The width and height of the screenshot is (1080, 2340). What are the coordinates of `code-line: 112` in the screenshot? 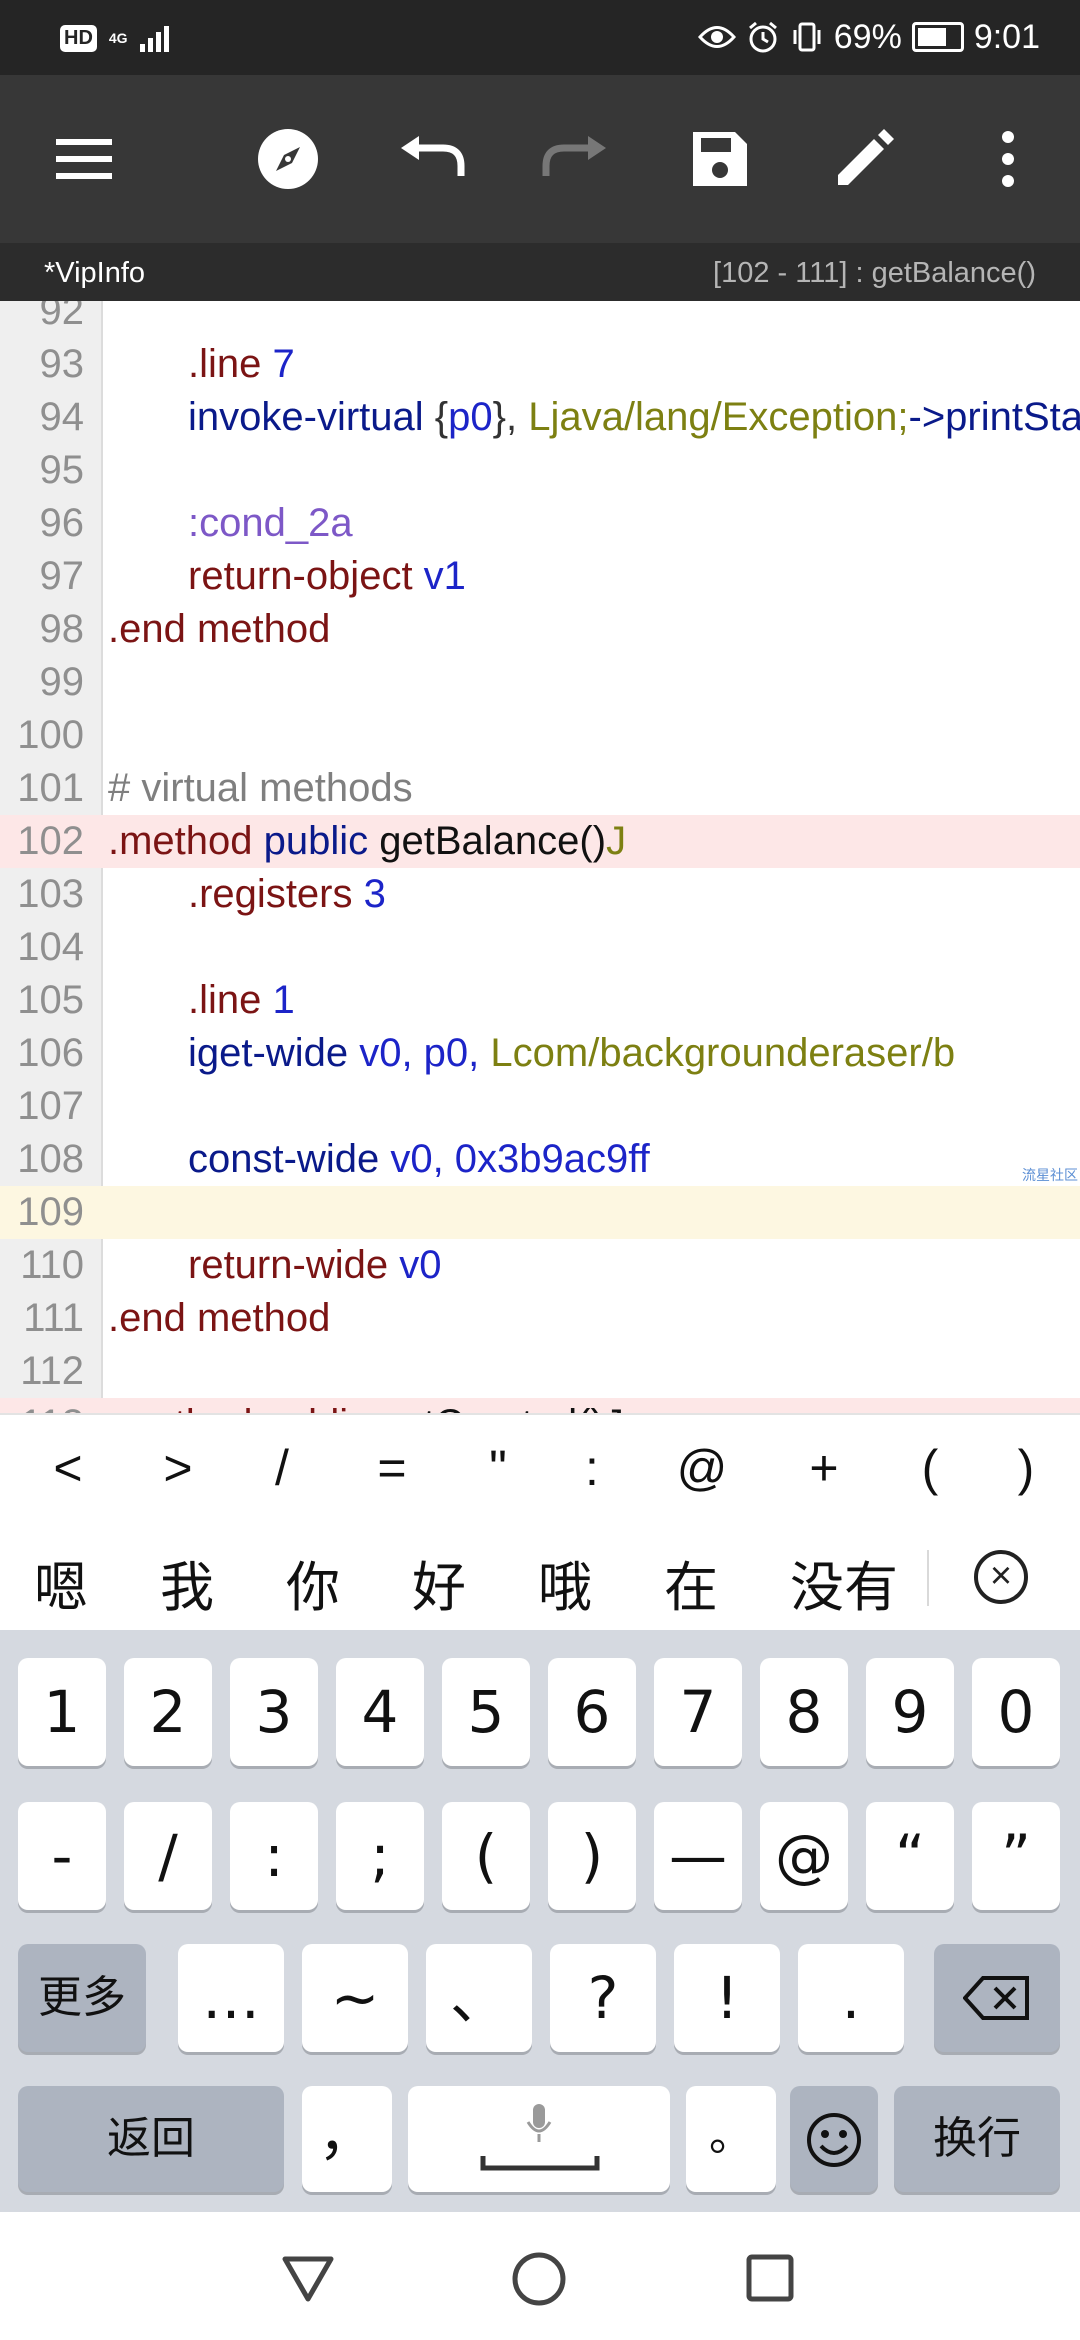 It's located at (540, 1371).